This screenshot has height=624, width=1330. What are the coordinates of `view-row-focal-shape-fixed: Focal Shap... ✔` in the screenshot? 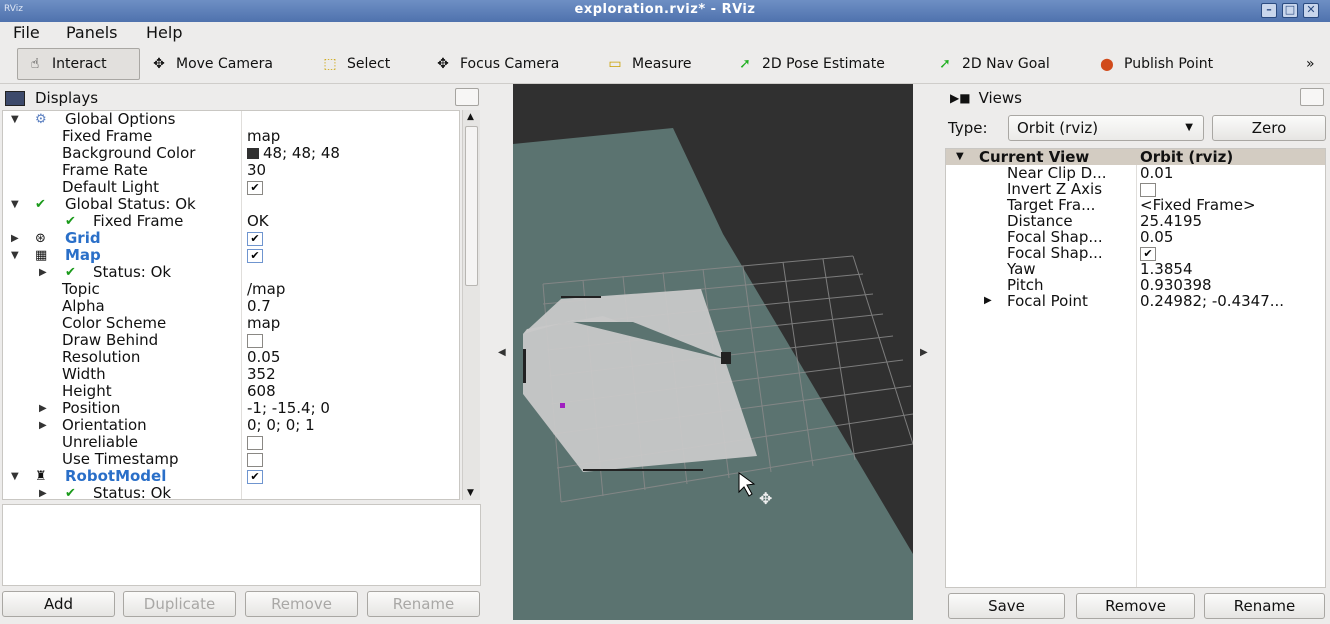 It's located at (1135, 253).